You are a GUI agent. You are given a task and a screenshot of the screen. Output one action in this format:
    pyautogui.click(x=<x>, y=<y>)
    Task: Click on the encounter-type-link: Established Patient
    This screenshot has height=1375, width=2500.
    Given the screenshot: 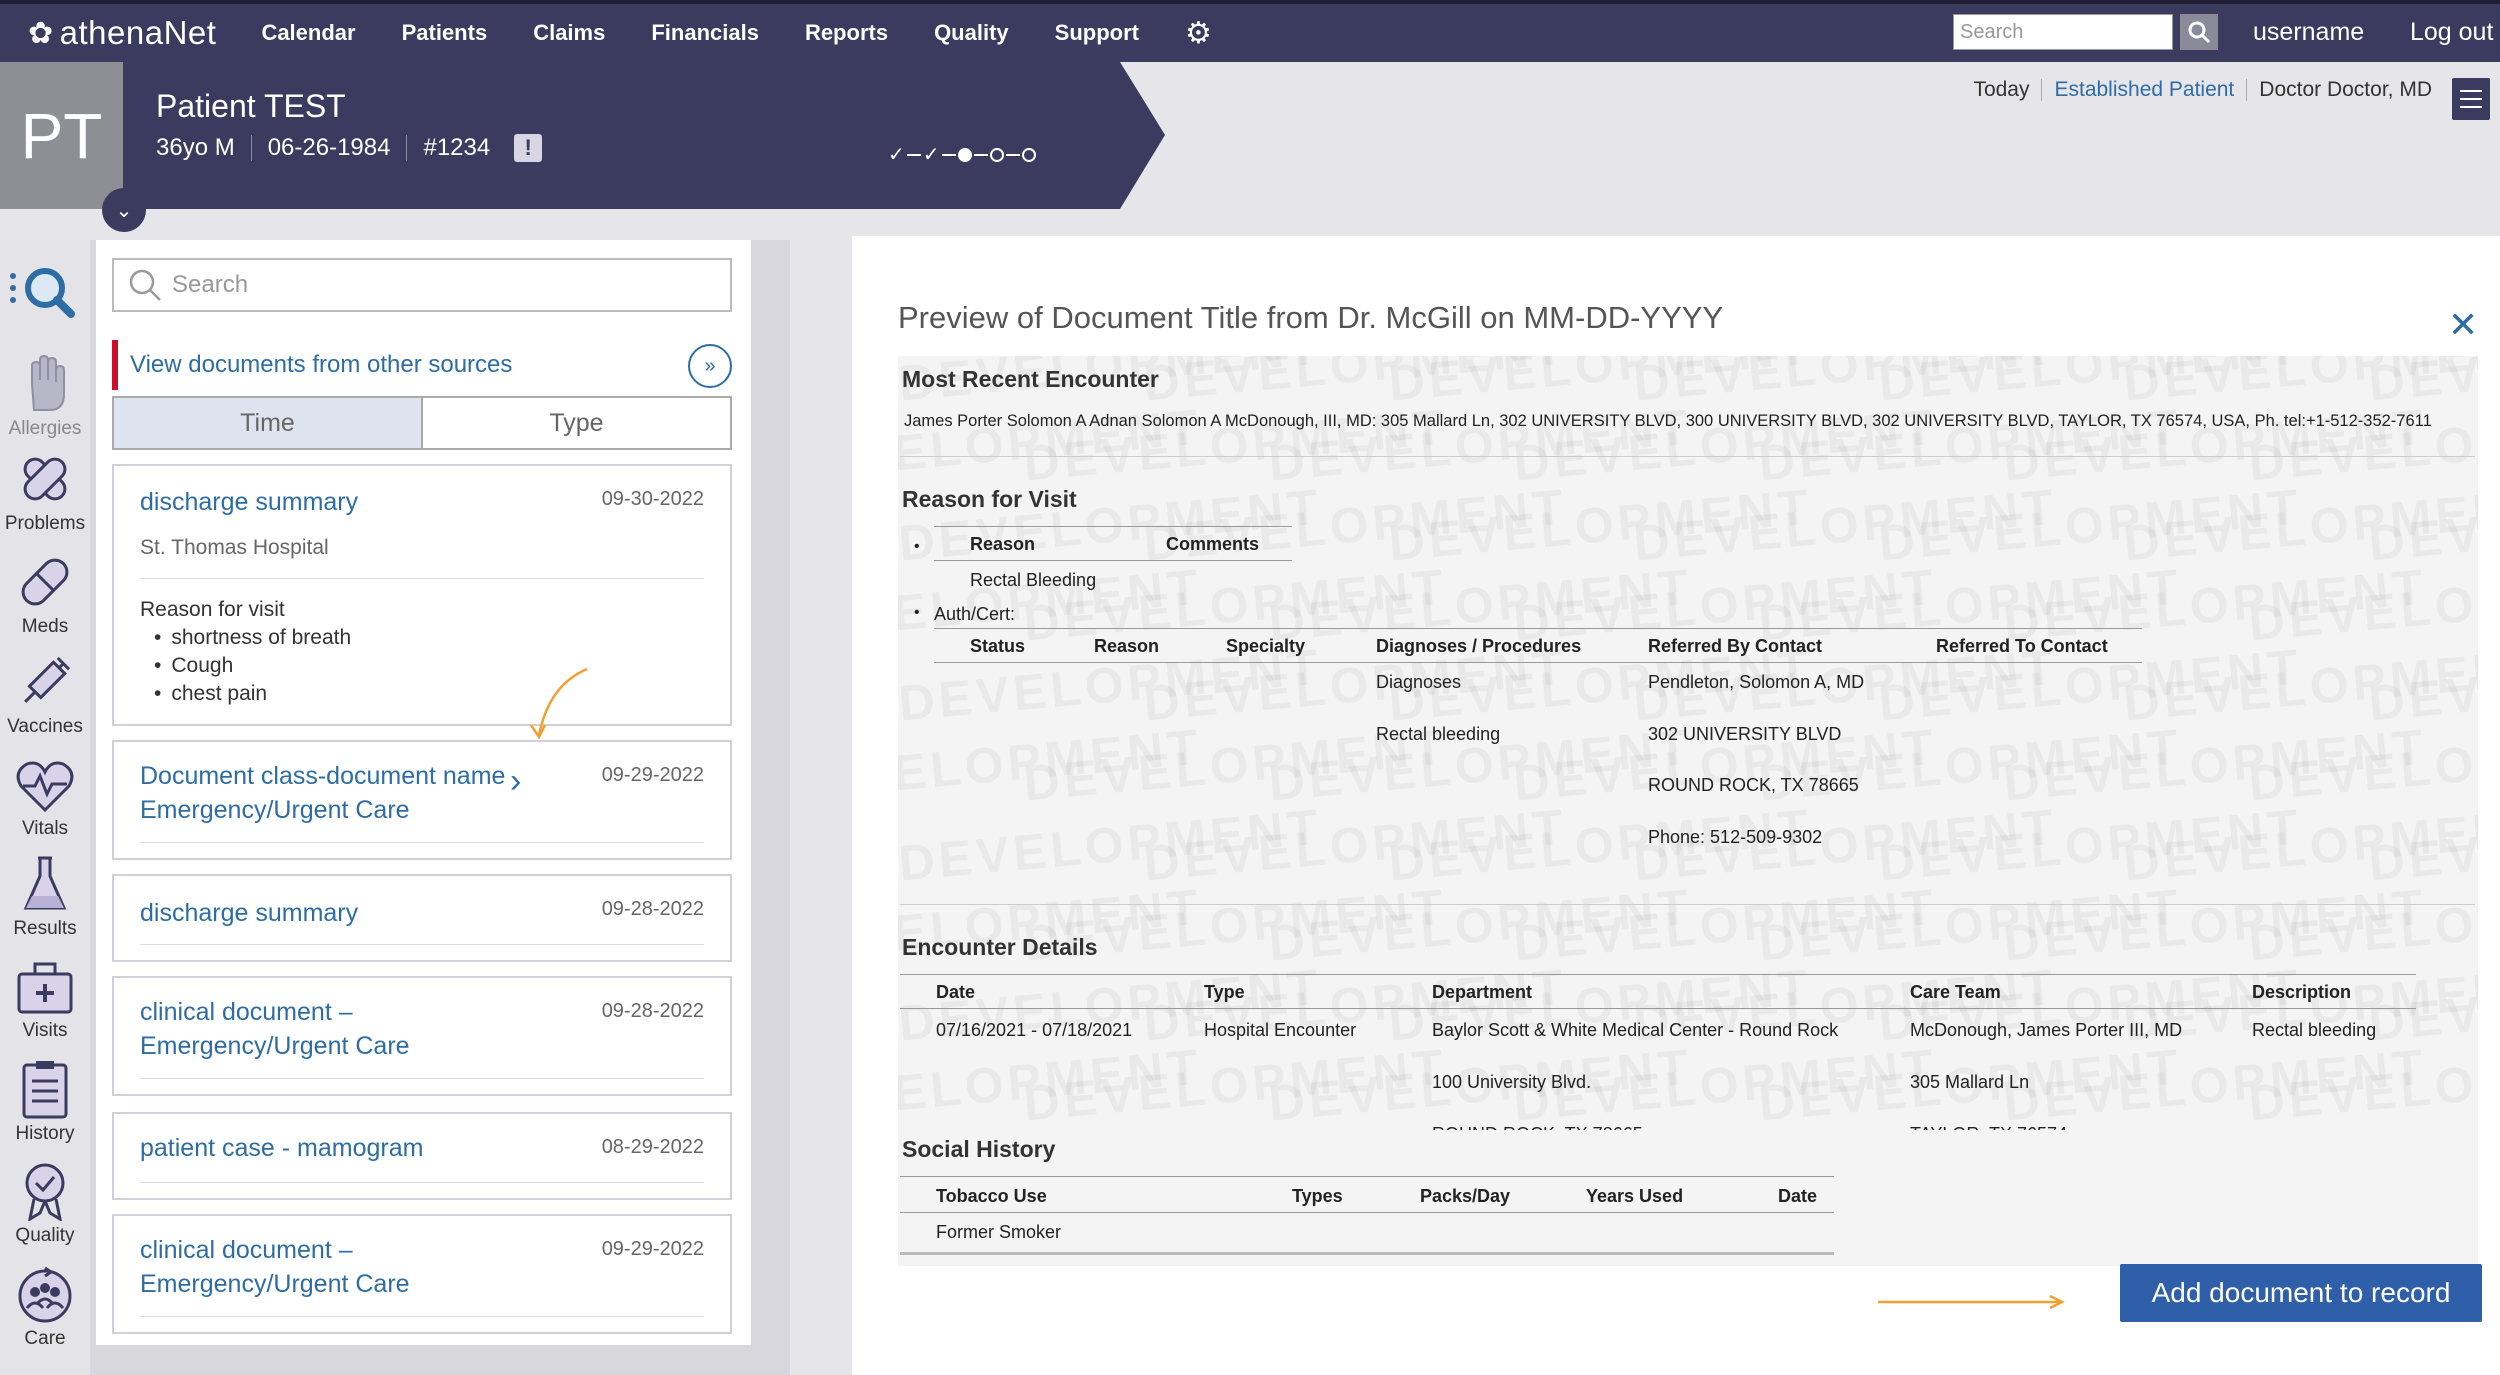 What is the action you would take?
    pyautogui.click(x=2144, y=90)
    